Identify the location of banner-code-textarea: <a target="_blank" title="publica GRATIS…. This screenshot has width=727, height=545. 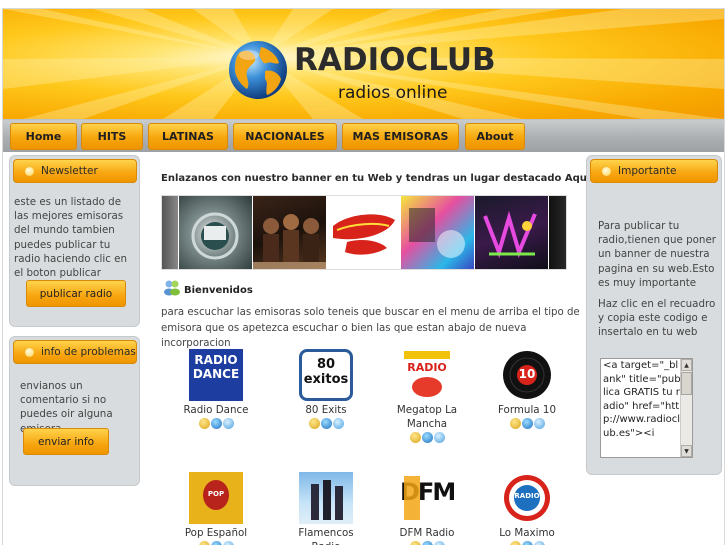
(646, 408).